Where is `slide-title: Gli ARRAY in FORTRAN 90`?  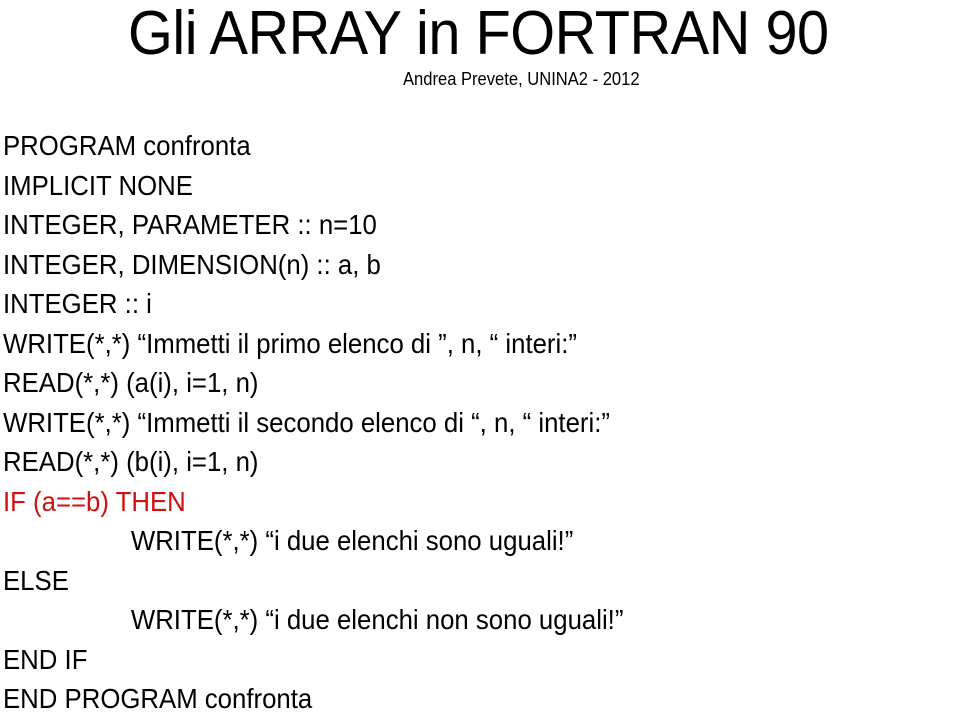 slide-title: Gli ARRAY in FORTRAN 90 is located at coordinates (478, 34).